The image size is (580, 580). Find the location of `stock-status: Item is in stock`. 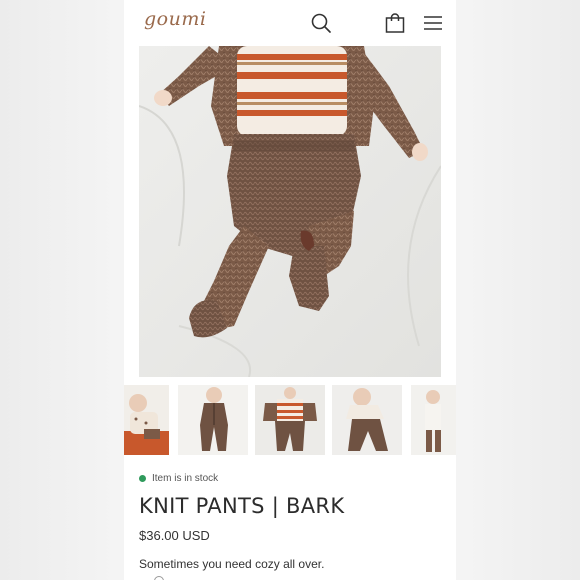

stock-status: Item is in stock is located at coordinates (178, 478).